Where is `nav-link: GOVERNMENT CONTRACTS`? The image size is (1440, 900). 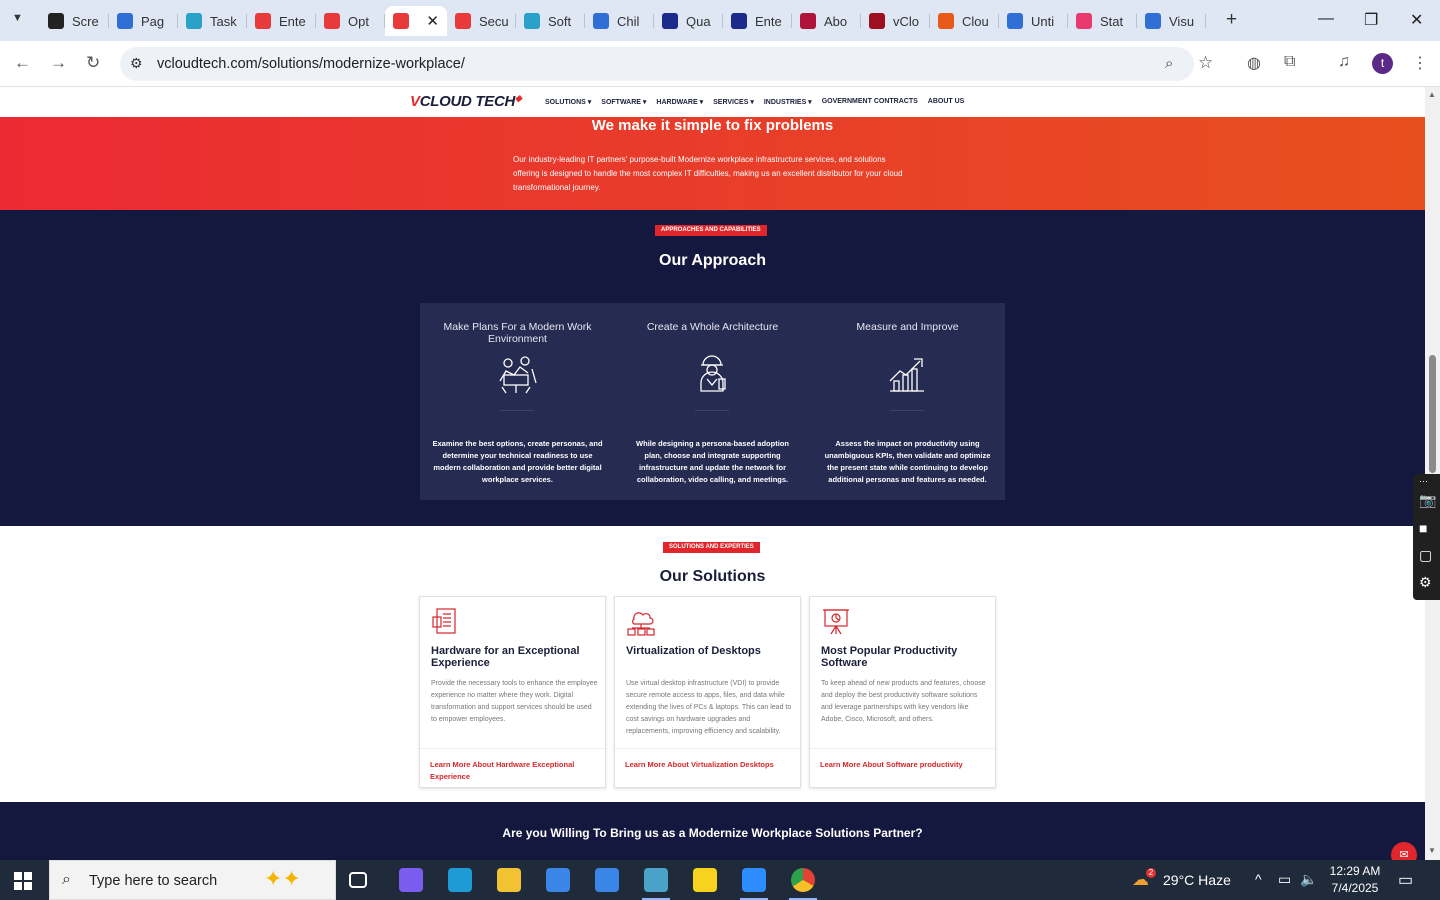 nav-link: GOVERNMENT CONTRACTS is located at coordinates (870, 102).